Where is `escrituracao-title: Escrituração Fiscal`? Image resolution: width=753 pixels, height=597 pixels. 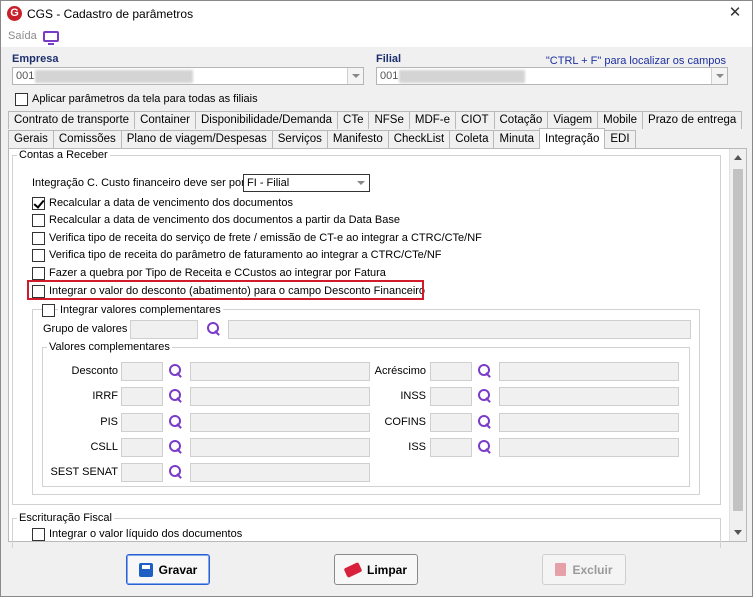
escrituracao-title: Escrituração Fiscal is located at coordinates (65, 518).